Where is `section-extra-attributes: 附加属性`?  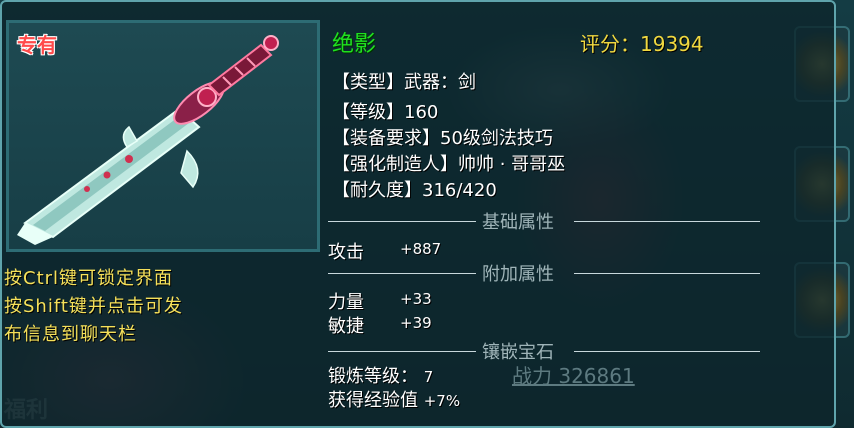 section-extra-attributes: 附加属性 is located at coordinates (544, 273).